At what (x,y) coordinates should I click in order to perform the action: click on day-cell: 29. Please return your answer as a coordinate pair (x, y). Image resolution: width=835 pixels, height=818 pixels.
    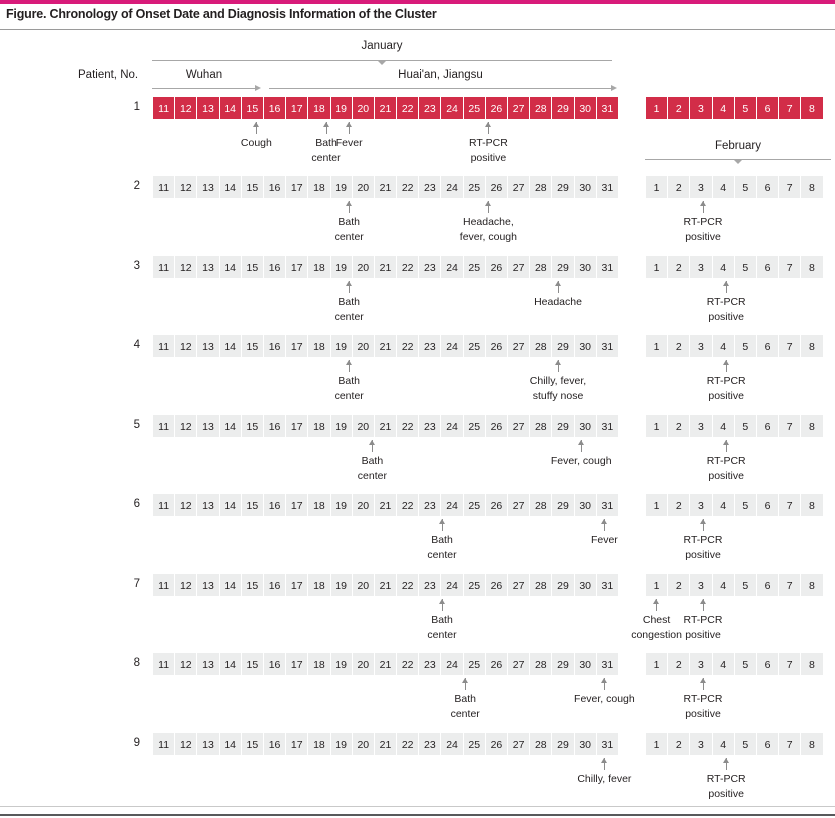
    Looking at the image, I should click on (563, 187).